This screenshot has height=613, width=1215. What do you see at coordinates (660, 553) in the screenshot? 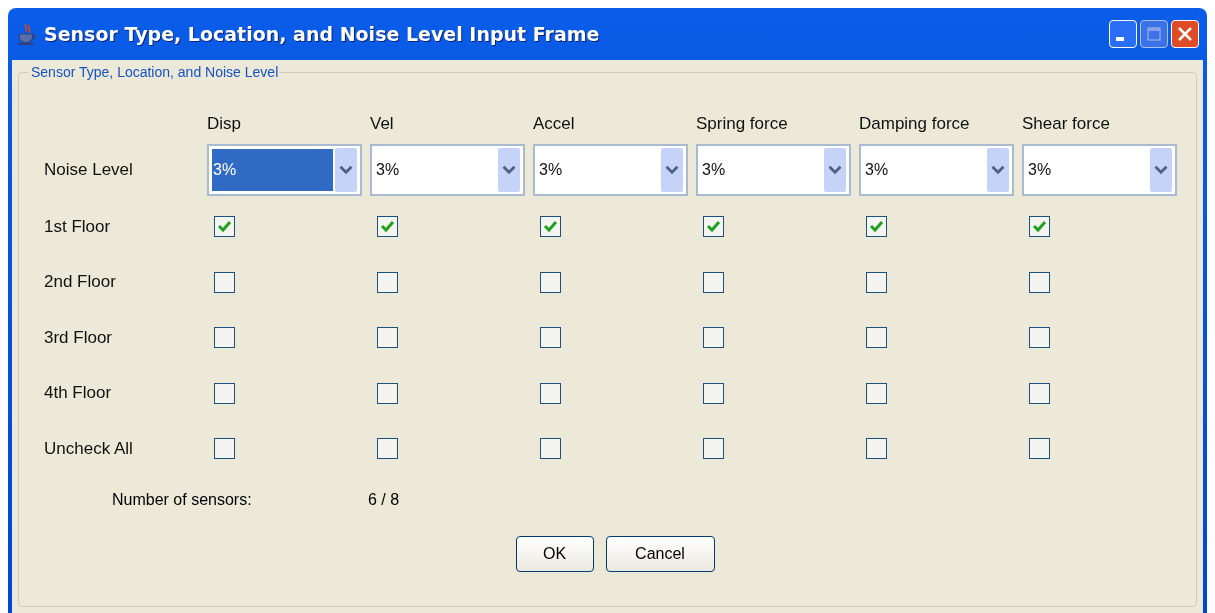
I see `cancel-button: Cancel` at bounding box center [660, 553].